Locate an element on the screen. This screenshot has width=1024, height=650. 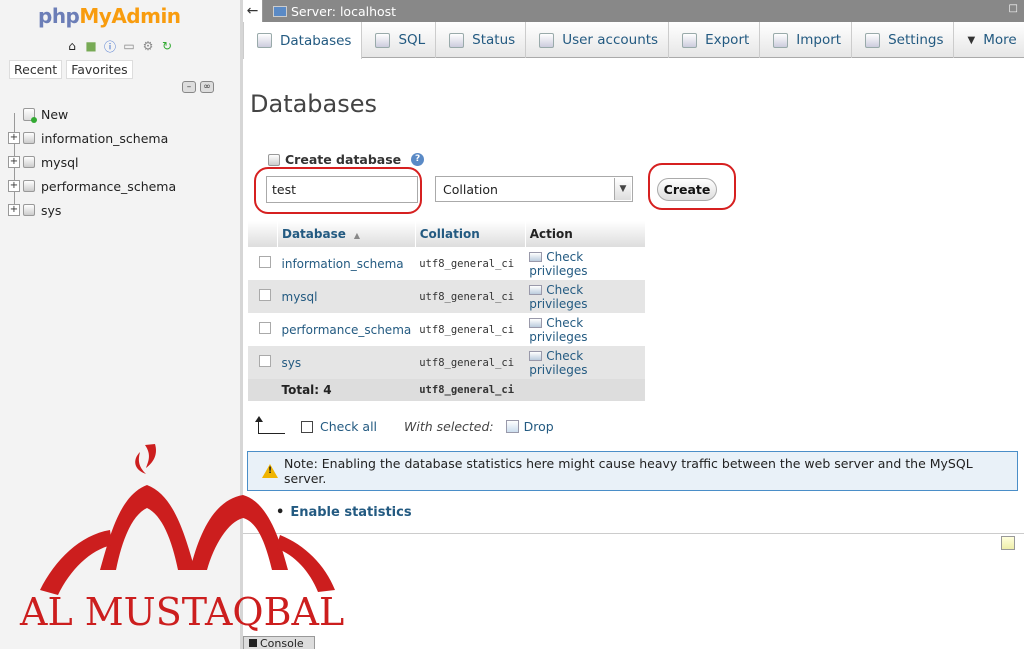
users-icon is located at coordinates (547, 40).